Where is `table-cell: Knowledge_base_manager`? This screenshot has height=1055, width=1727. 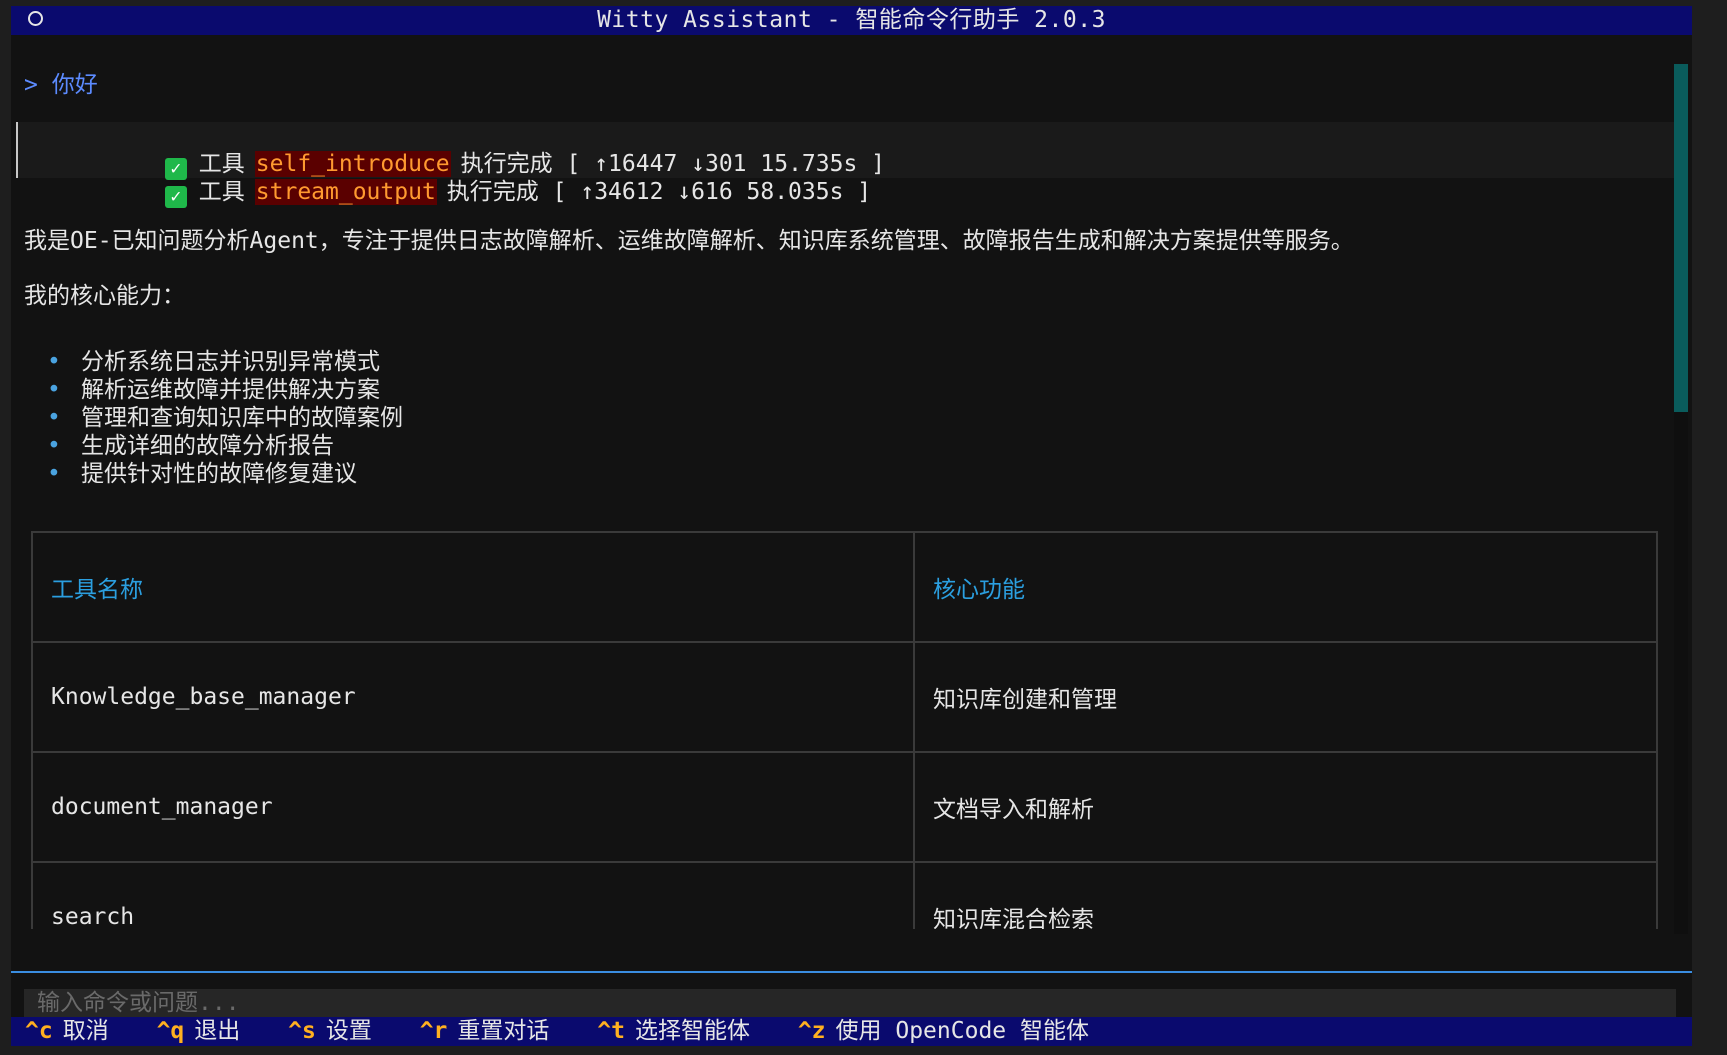 table-cell: Knowledge_base_manager is located at coordinates (473, 697).